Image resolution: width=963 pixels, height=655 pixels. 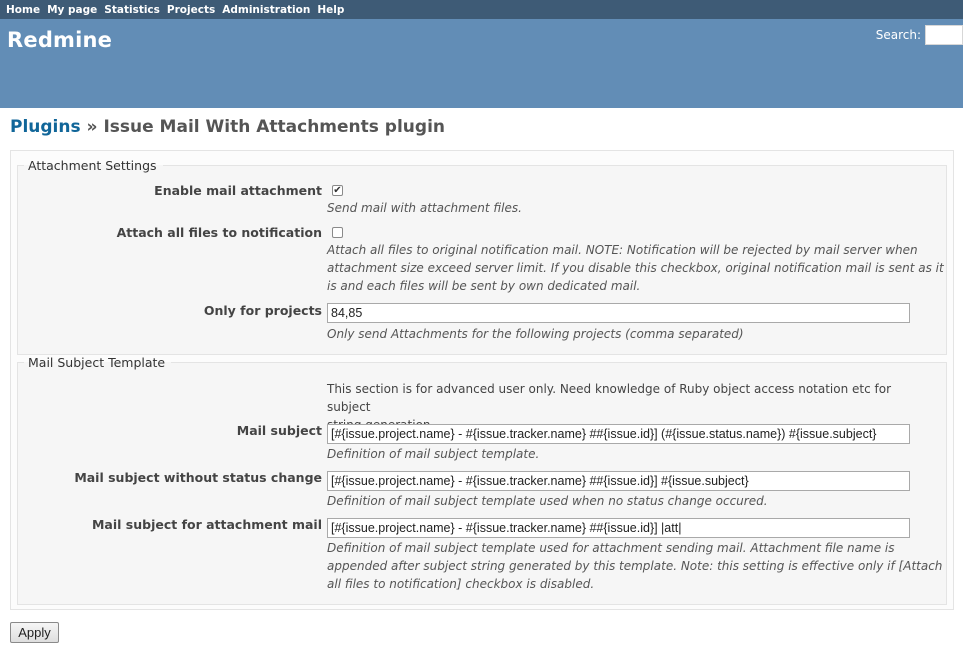 What do you see at coordinates (198, 477) in the screenshot?
I see `mail-subject-no-status-label: Mail subject without status change` at bounding box center [198, 477].